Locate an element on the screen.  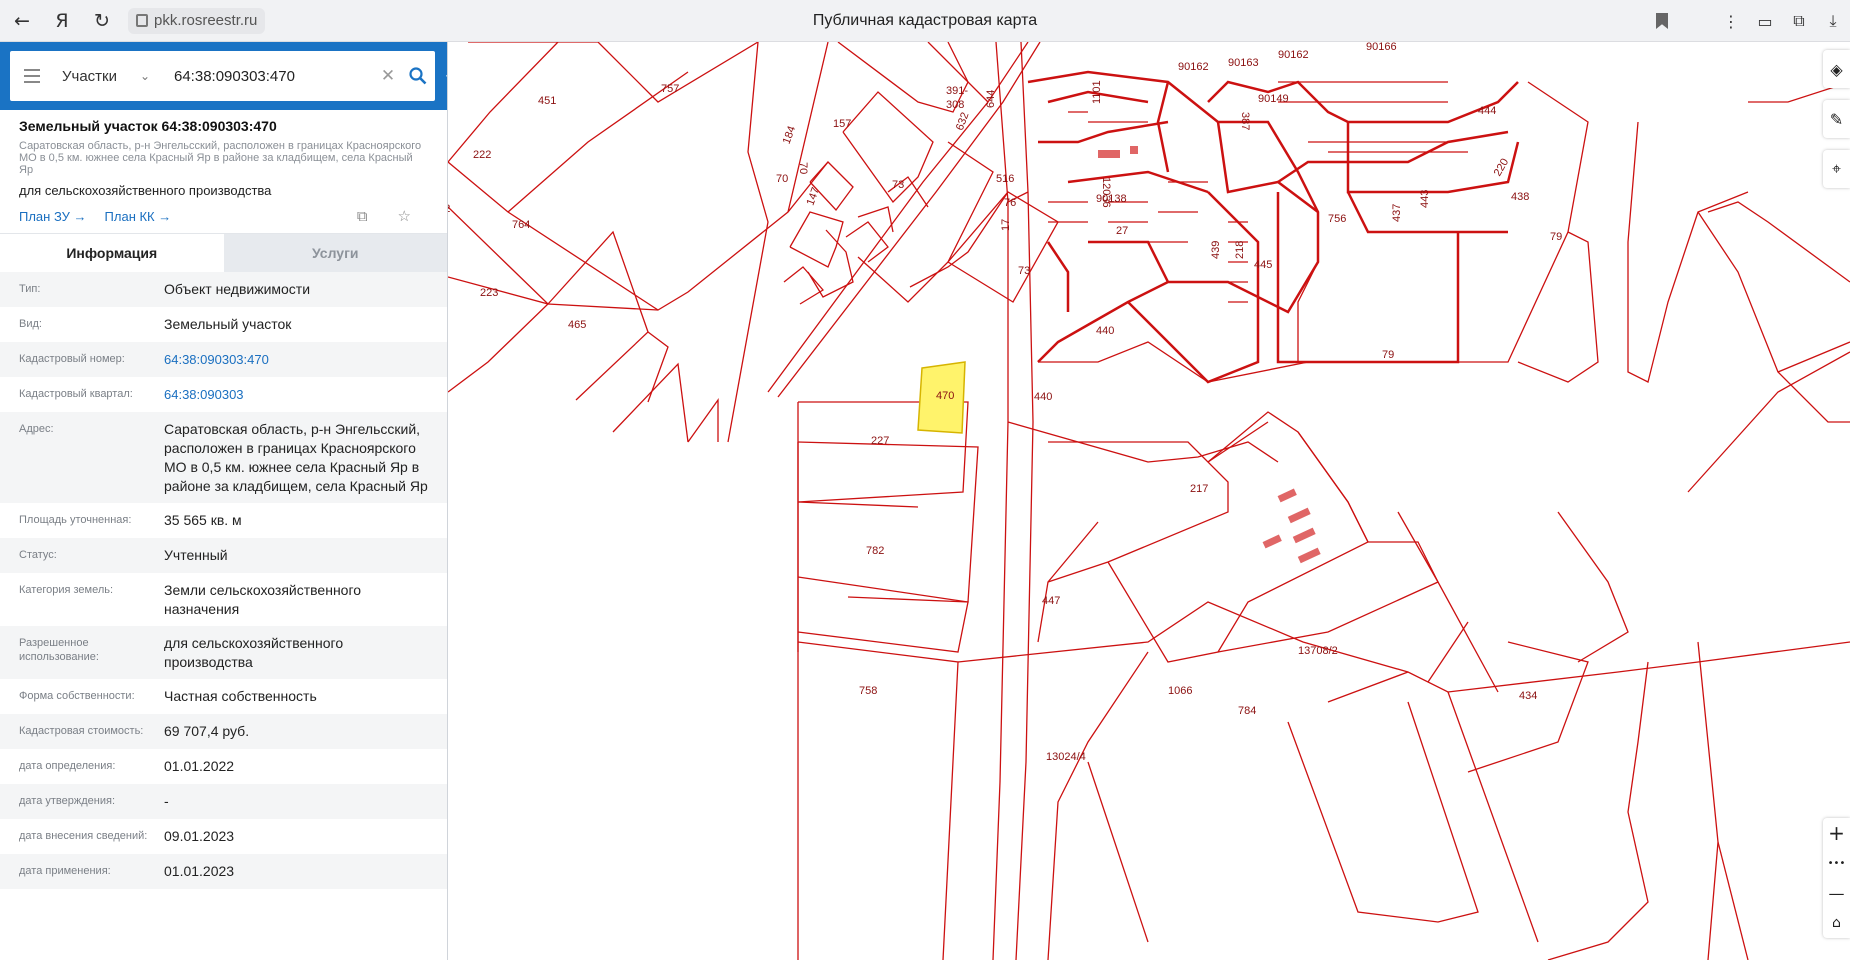
parcel-label: 465 is located at coordinates (577, 325).